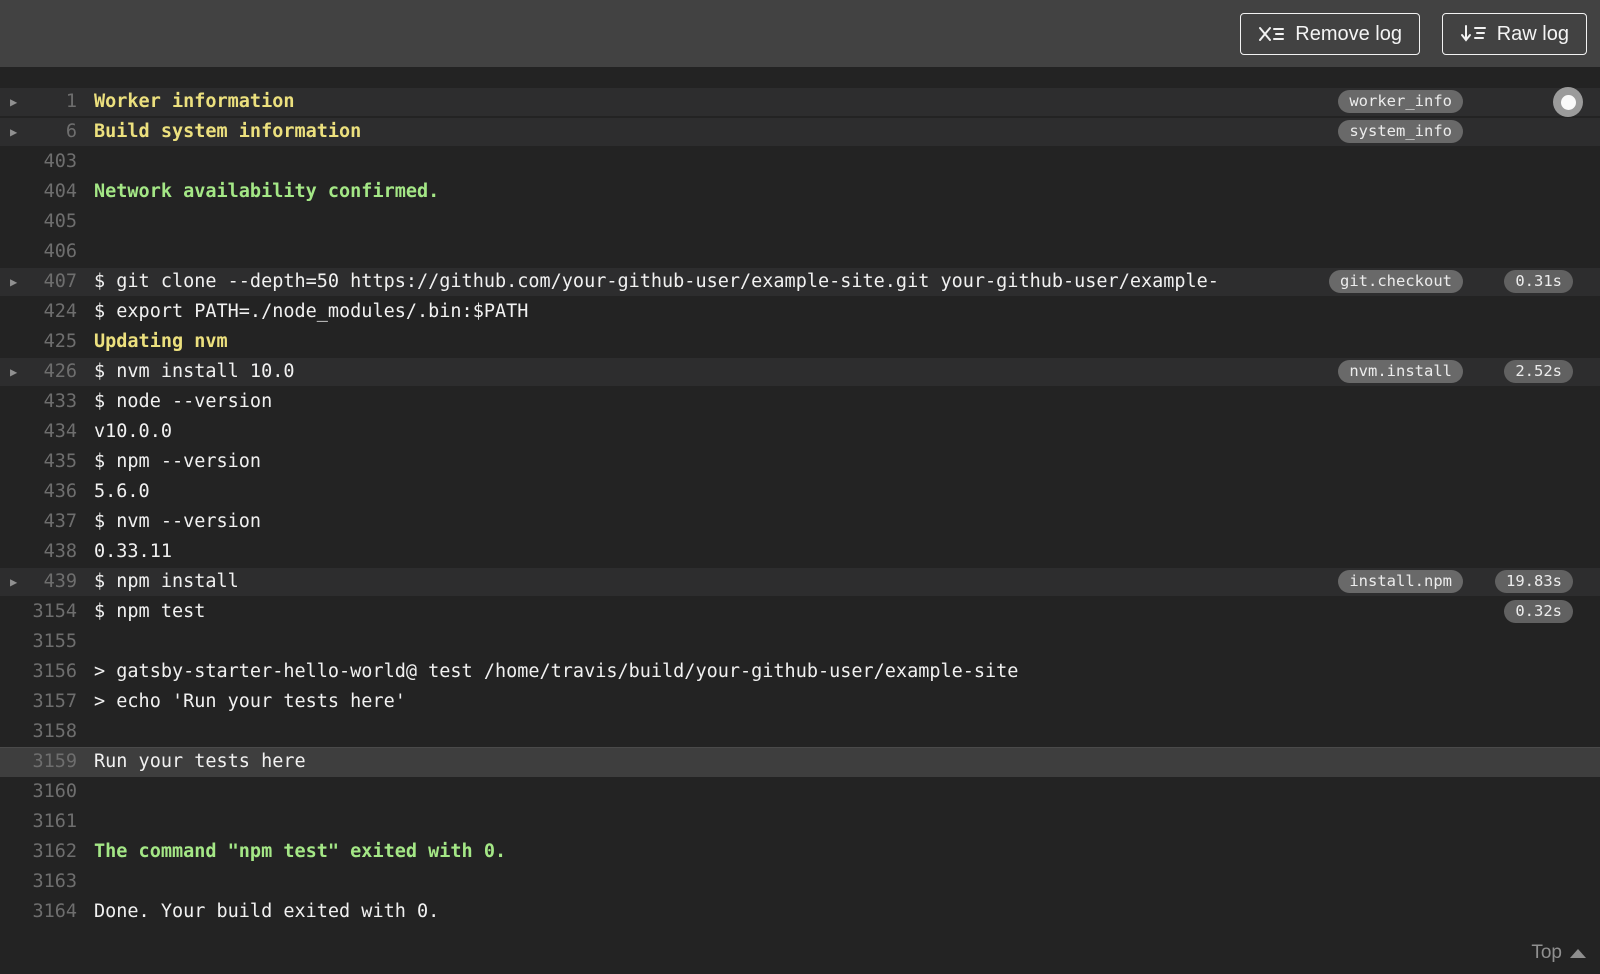 Image resolution: width=1600 pixels, height=974 pixels. What do you see at coordinates (1473, 34) in the screenshot?
I see `raw-log-icon` at bounding box center [1473, 34].